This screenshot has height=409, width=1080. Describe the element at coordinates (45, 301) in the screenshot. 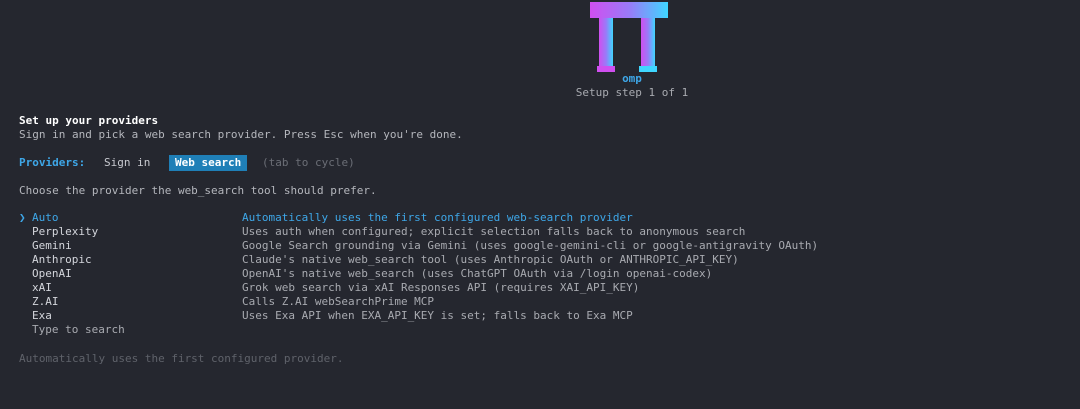

I see `provider-name: Z.AI` at that location.